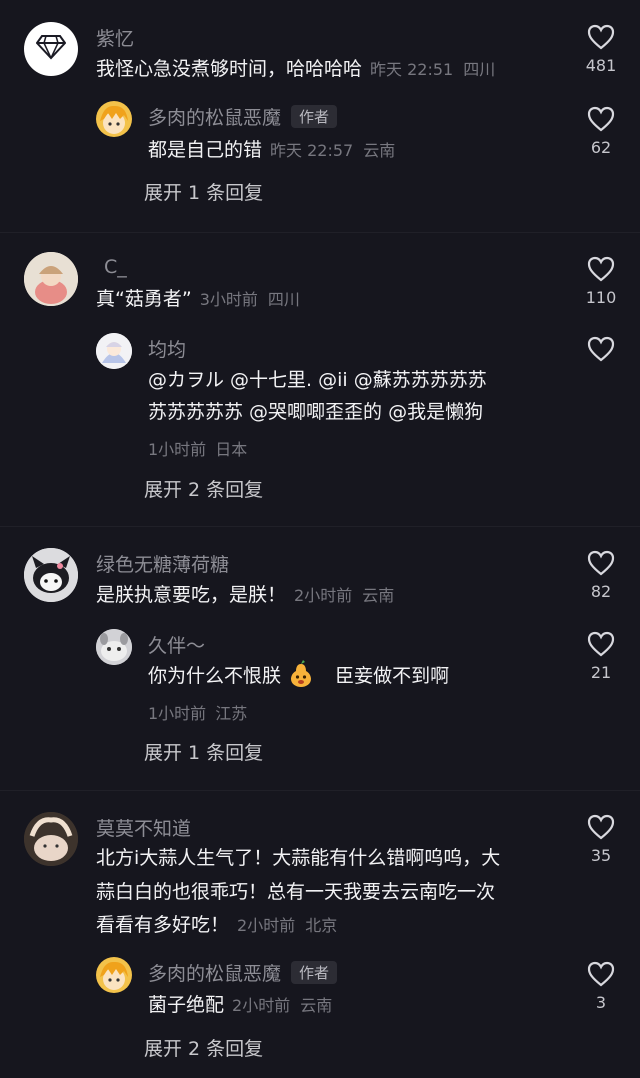 This screenshot has width=640, height=1078. Describe the element at coordinates (198, 299) in the screenshot. I see `comment-text: 真“菇勇者” 3小时前 四川` at that location.